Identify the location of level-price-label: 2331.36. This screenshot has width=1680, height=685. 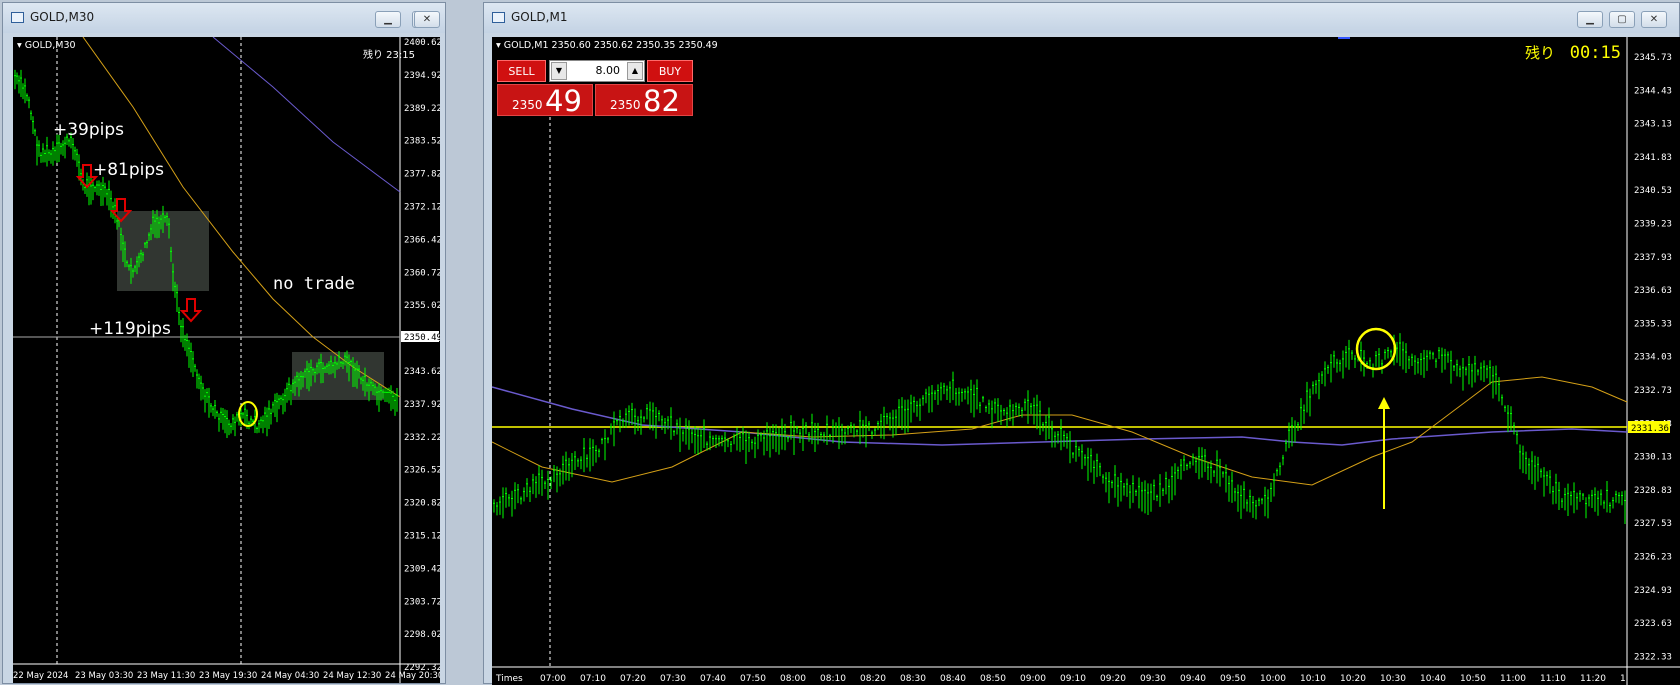
(1650, 429).